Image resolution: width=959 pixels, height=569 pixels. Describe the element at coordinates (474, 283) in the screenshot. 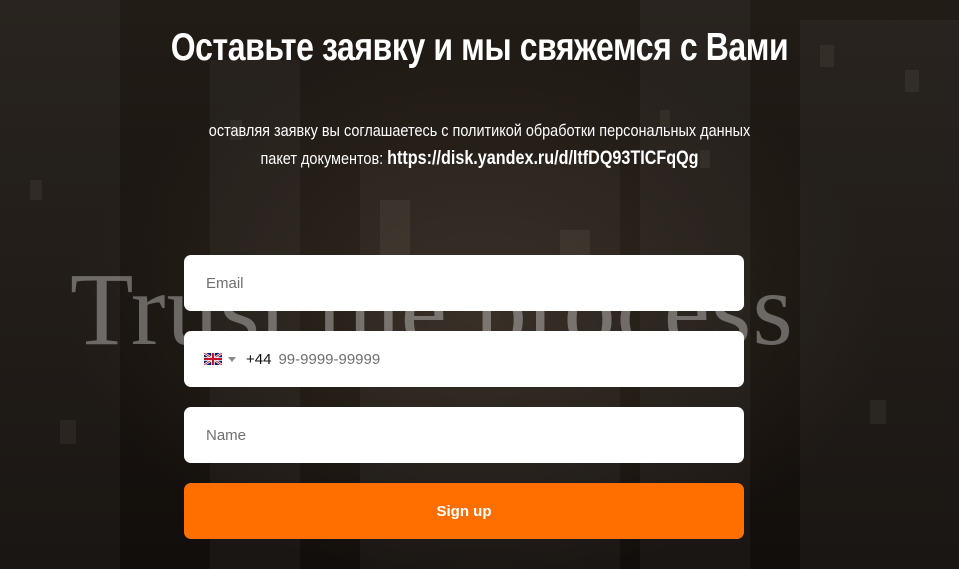

I see `email-input` at that location.